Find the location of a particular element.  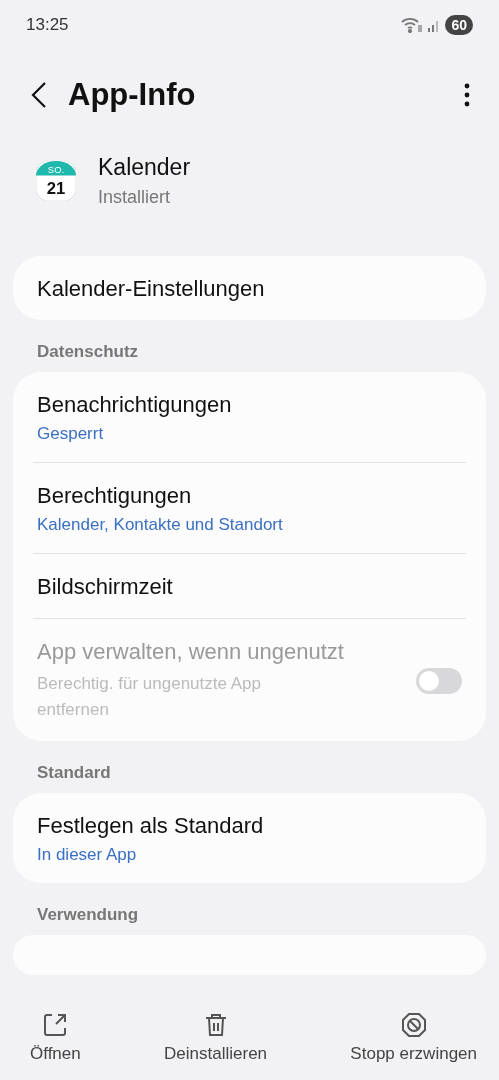

settings-item: Benachrichtigungen Gesperrt is located at coordinates (249, 417).